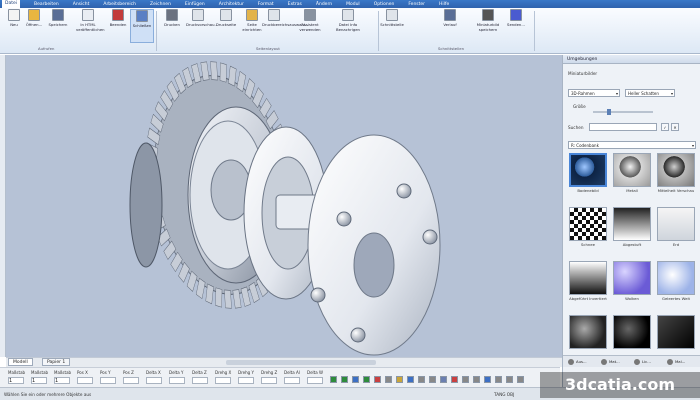  Describe the element at coordinates (252, 26) in the screenshot. I see `ribbon-button-page-layout: Seite einrichten` at that location.